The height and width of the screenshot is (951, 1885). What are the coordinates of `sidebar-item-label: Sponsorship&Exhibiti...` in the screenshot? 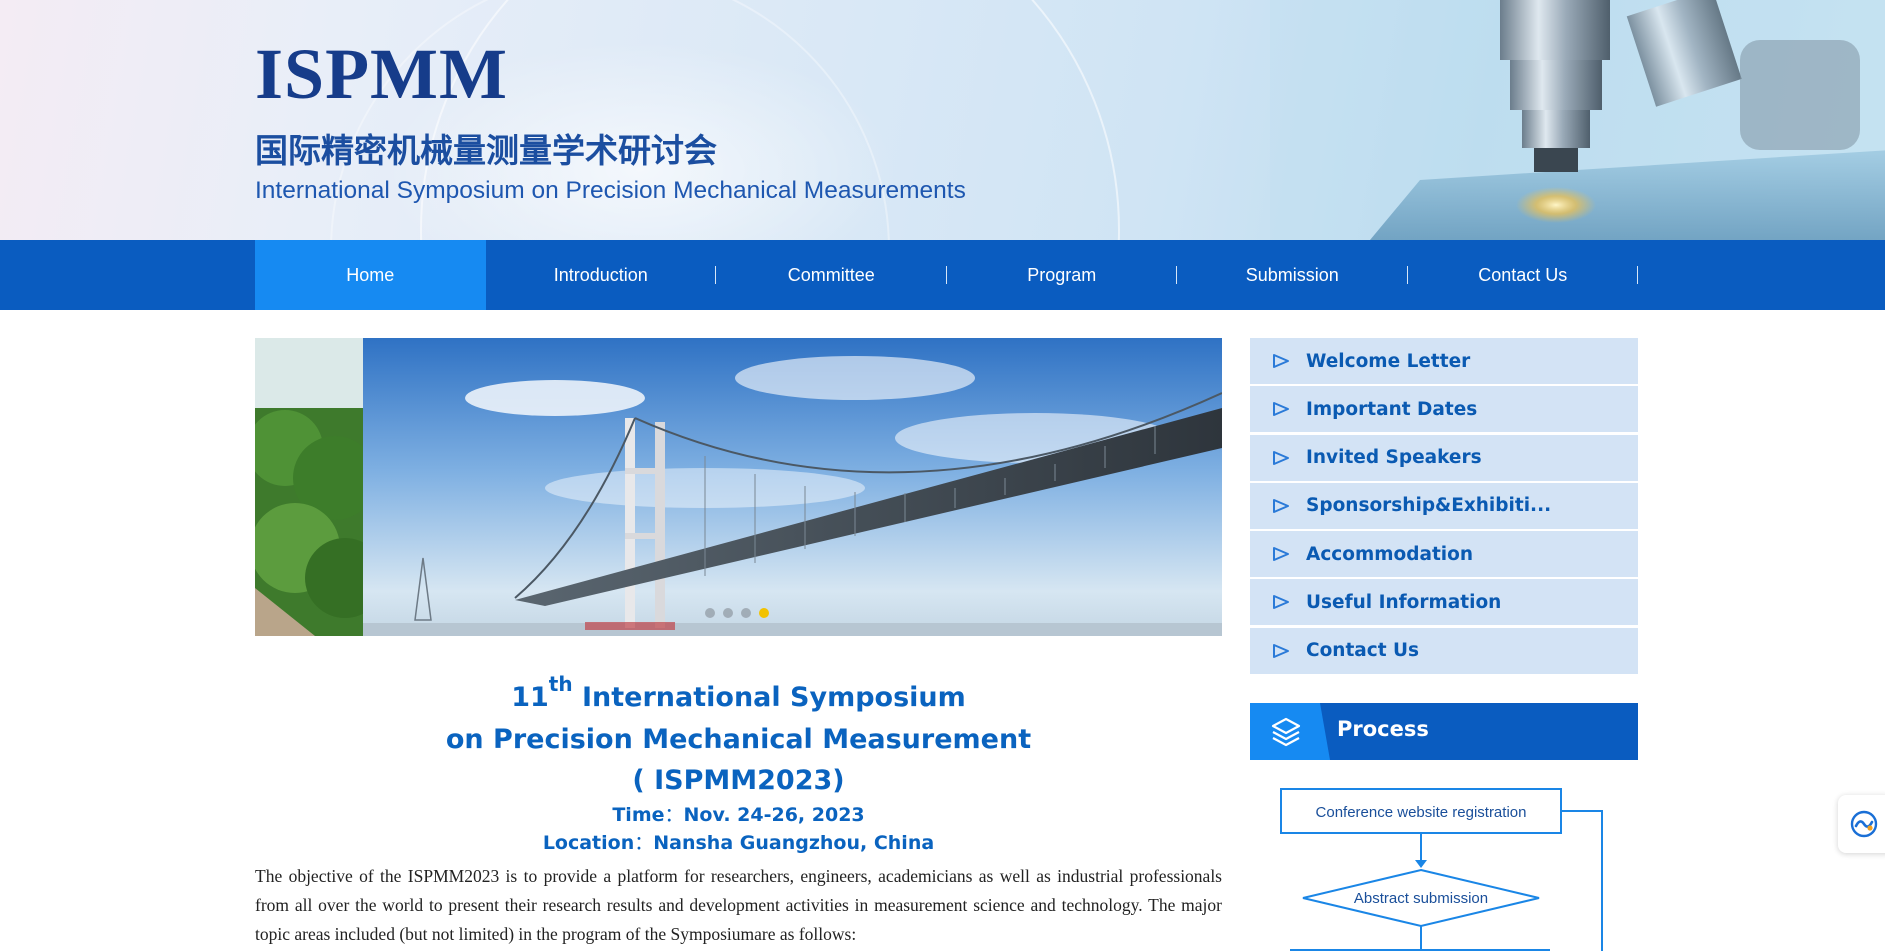 It's located at (1429, 506).